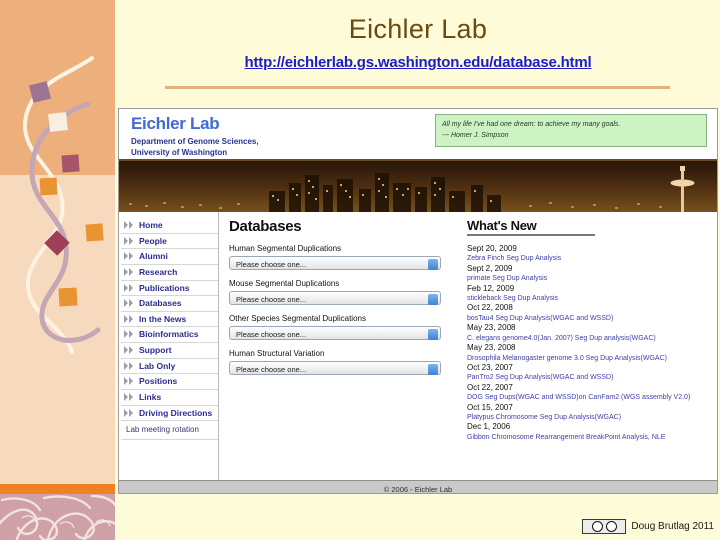  I want to click on nav-label: Databases, so click(160, 303).